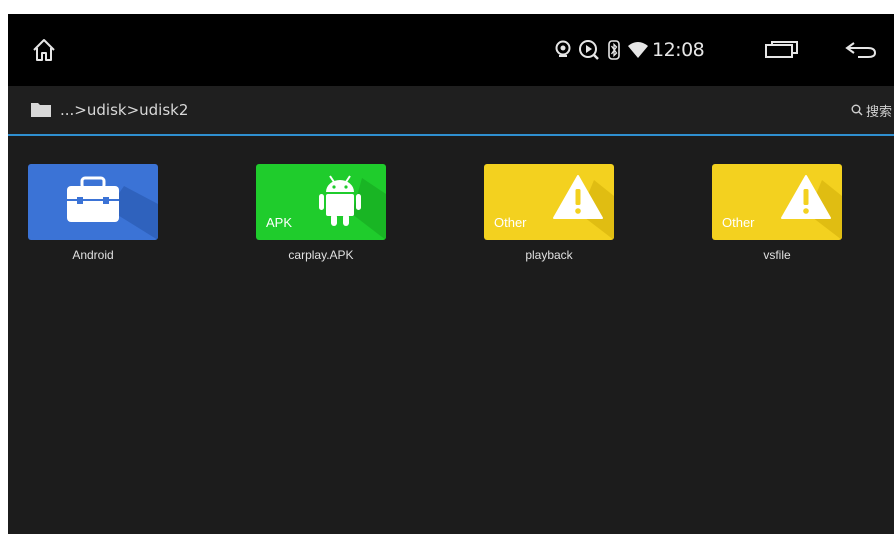 The height and width of the screenshot is (534, 894). I want to click on toolbox-icon, so click(93, 199).